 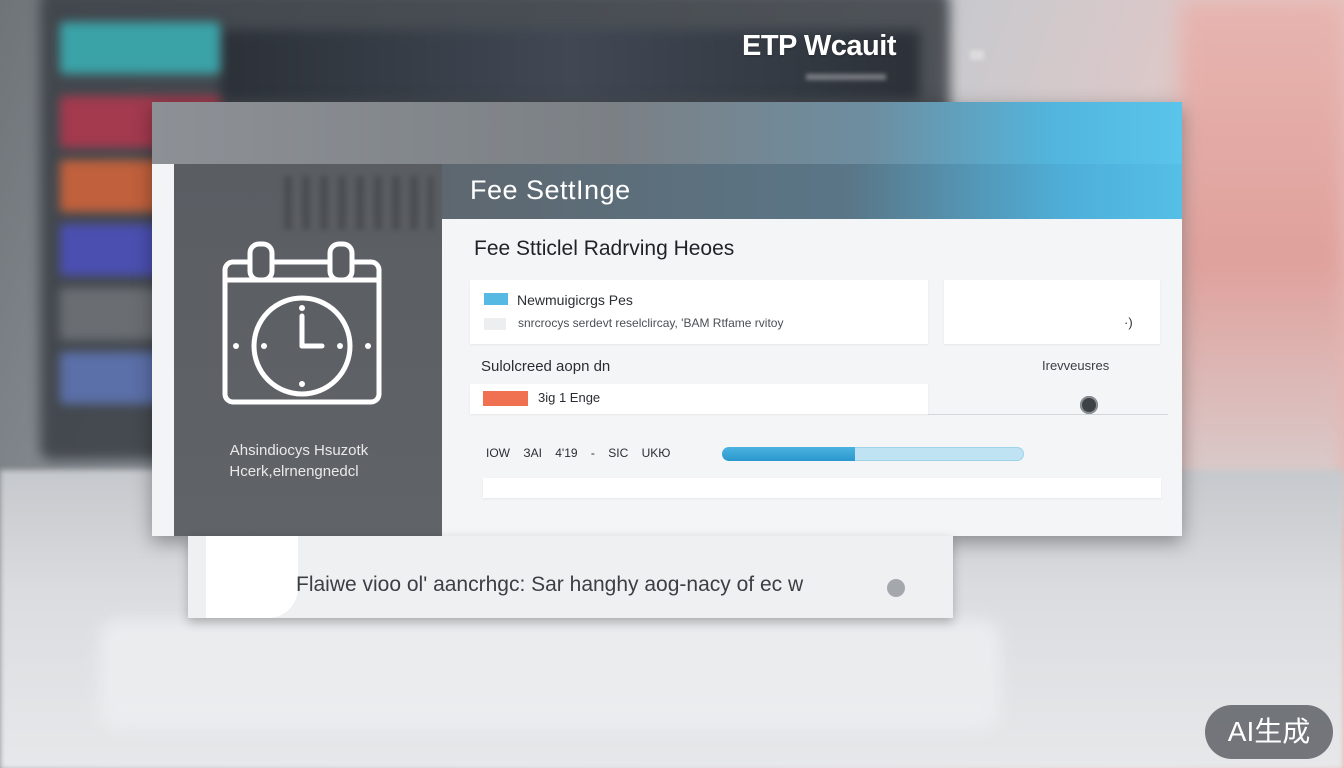 What do you see at coordinates (896, 588) in the screenshot?
I see `secondary-panel-toggle` at bounding box center [896, 588].